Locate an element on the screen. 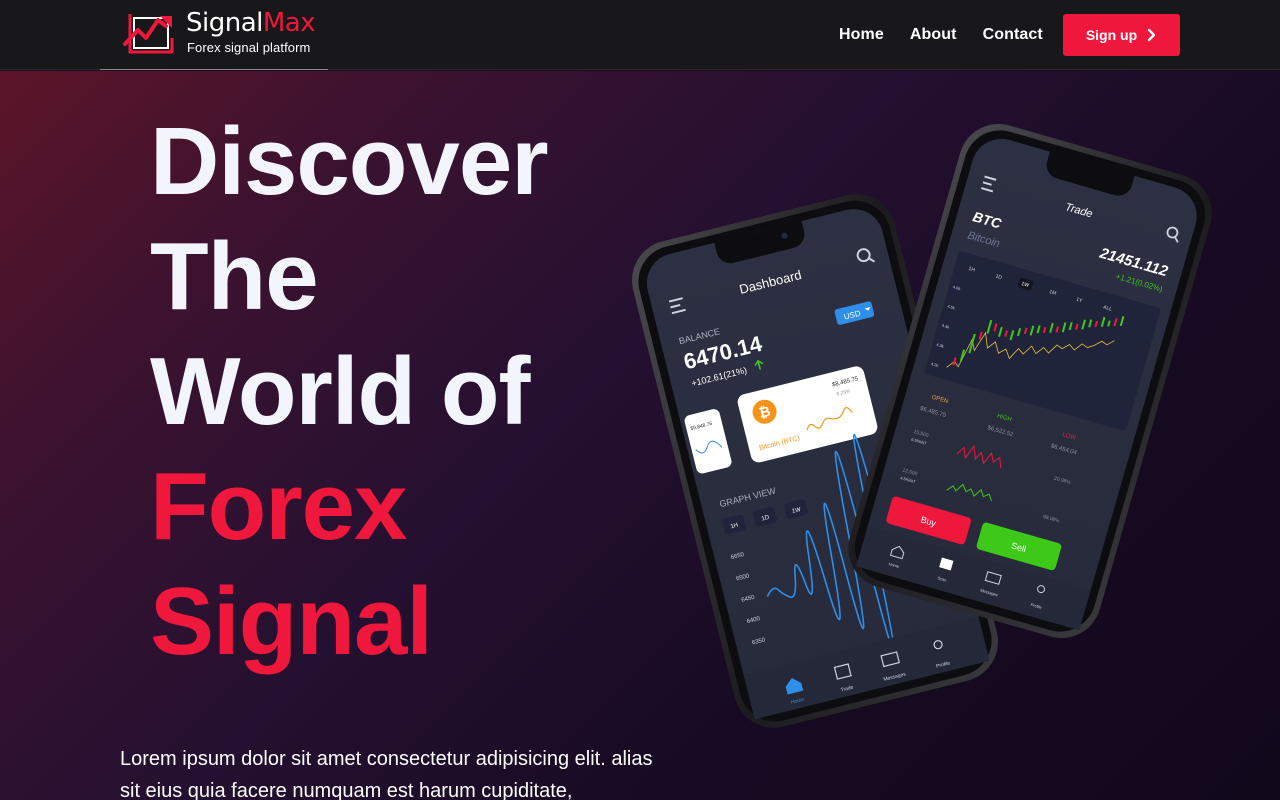 The height and width of the screenshot is (800, 1280). nav-links: Home About Contact is located at coordinates (941, 35).